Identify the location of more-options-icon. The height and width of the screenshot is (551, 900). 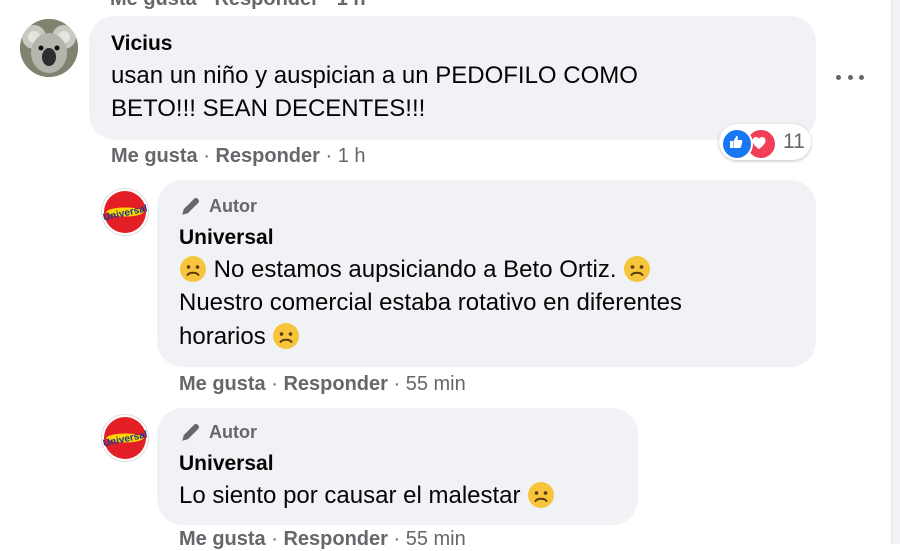
(850, 77).